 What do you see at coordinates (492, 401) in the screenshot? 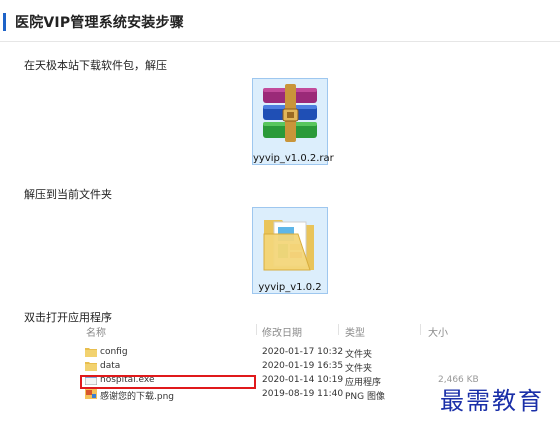
I see `watermark-logo: 最需教育` at bounding box center [492, 401].